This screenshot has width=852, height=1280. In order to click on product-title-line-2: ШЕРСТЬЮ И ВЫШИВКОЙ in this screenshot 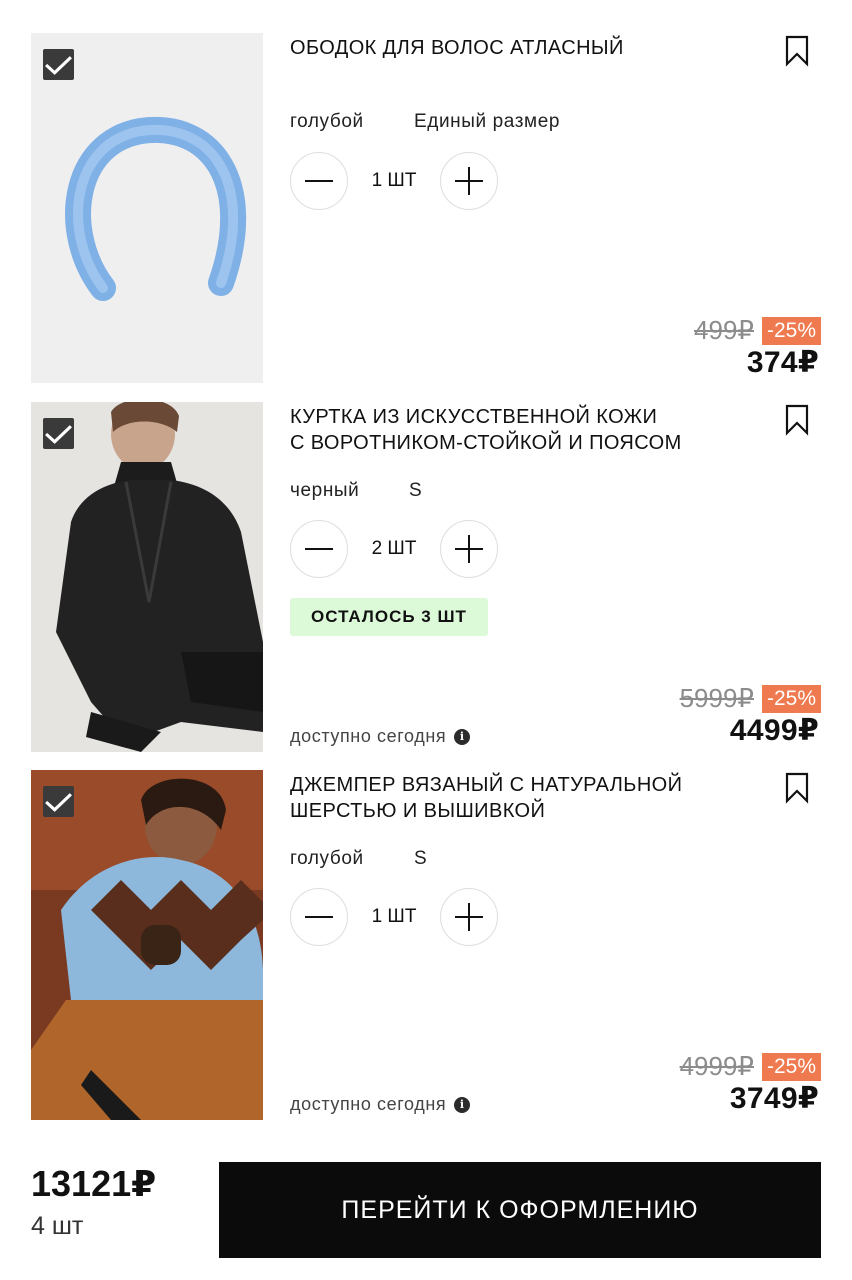, I will do `click(418, 811)`.